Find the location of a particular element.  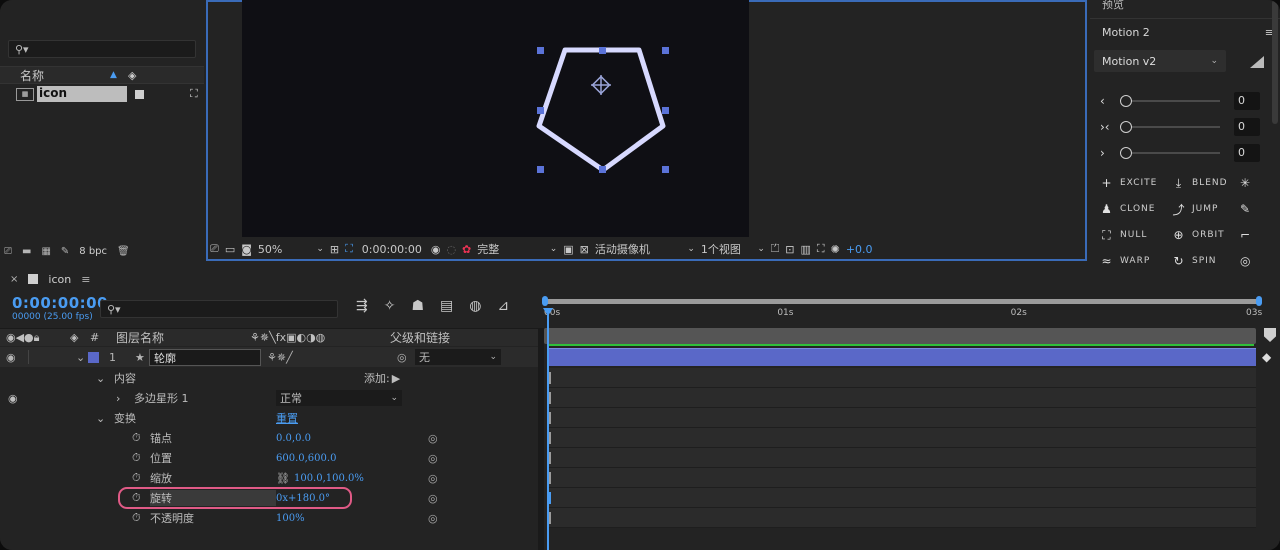

draft-3d-icon: ✧ is located at coordinates (390, 306).